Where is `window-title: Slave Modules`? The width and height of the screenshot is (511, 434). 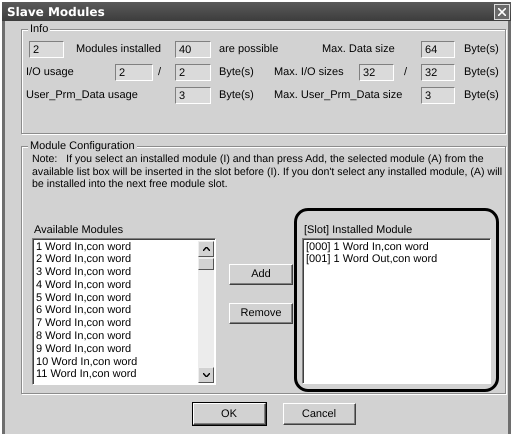
window-title: Slave Modules is located at coordinates (56, 11).